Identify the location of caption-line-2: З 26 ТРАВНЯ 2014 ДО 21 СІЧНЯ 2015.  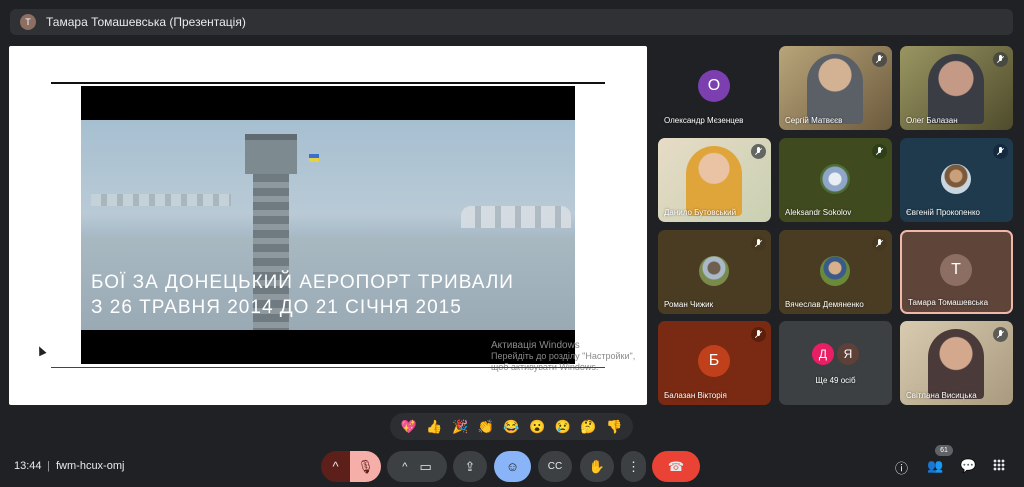
(276, 307).